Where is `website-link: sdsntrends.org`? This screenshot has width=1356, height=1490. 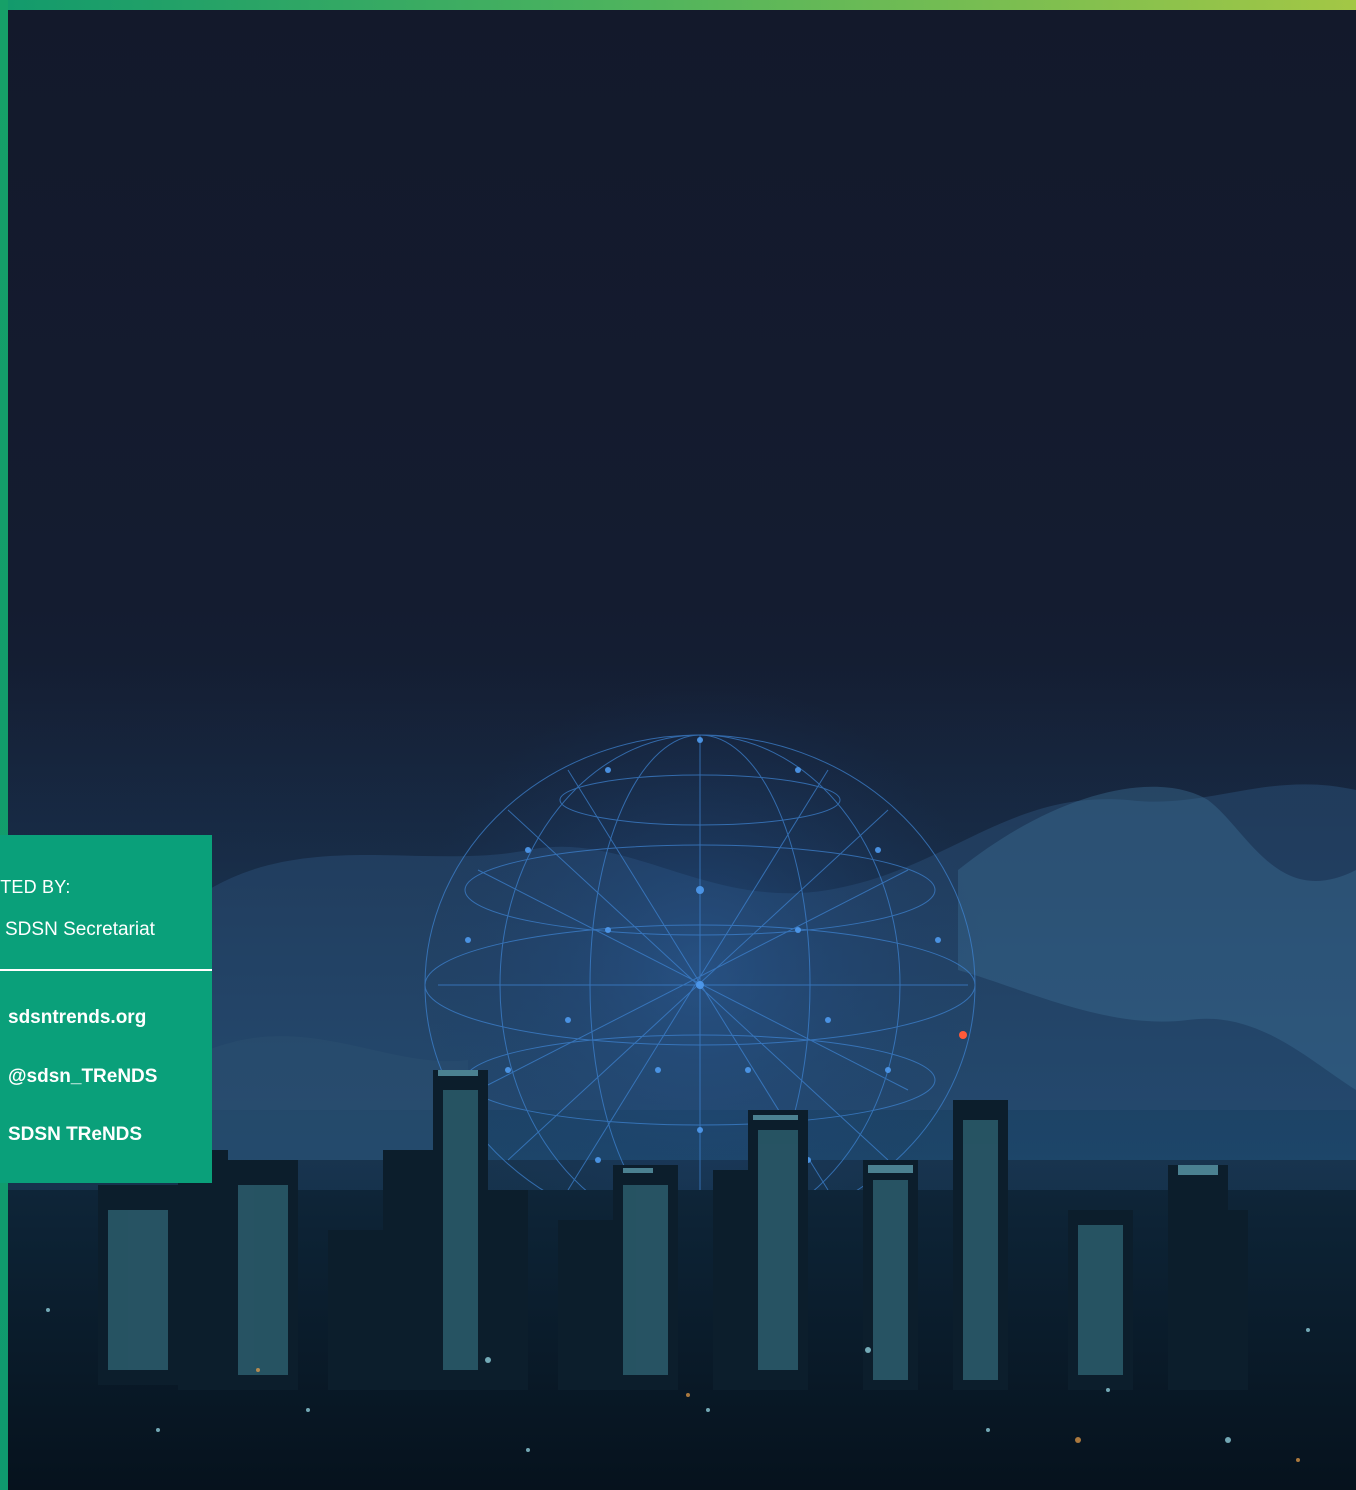 website-link: sdsntrends.org is located at coordinates (77, 1018).